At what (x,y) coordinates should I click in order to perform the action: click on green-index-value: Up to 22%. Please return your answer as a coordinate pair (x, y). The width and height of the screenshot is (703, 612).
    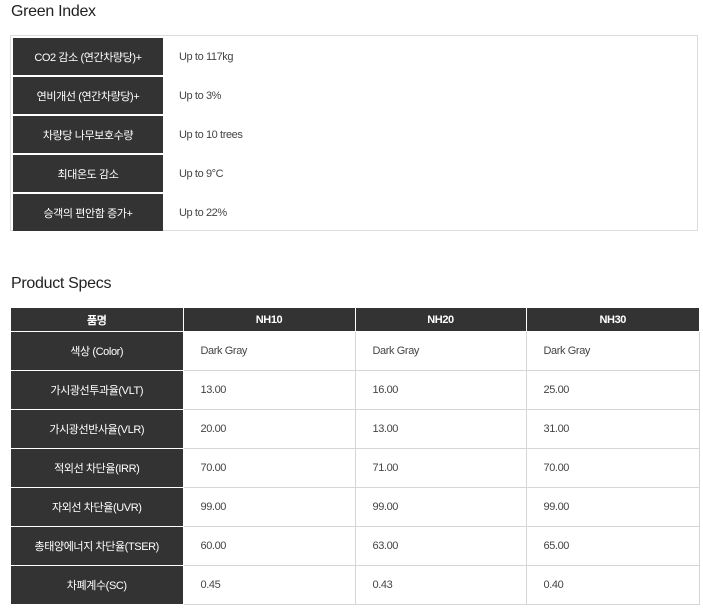
    Looking at the image, I should click on (203, 212).